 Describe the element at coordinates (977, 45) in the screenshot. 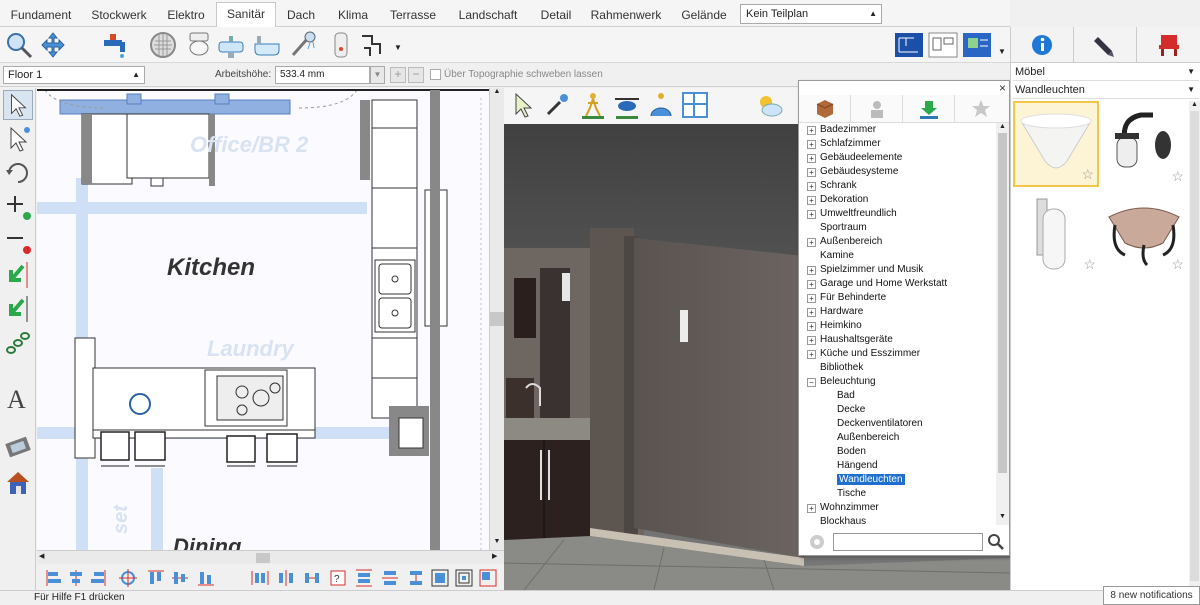

I see `site-plan-view-icon` at that location.